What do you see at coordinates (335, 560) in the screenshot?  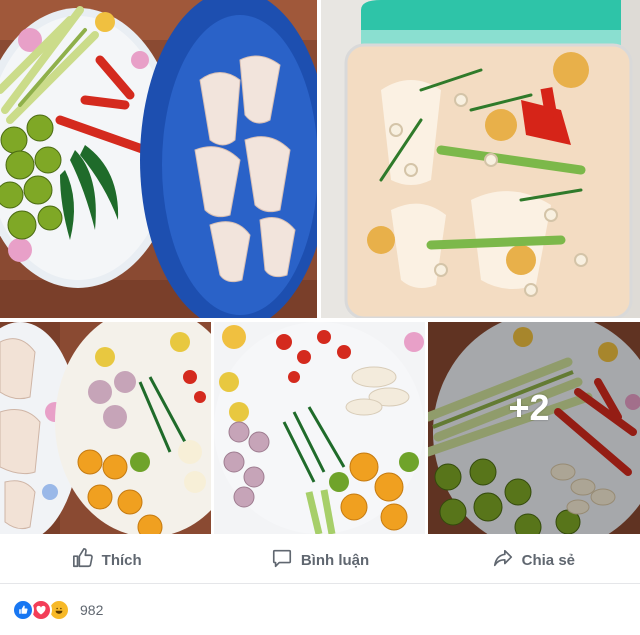 I see `comment-label: Bình luận` at bounding box center [335, 560].